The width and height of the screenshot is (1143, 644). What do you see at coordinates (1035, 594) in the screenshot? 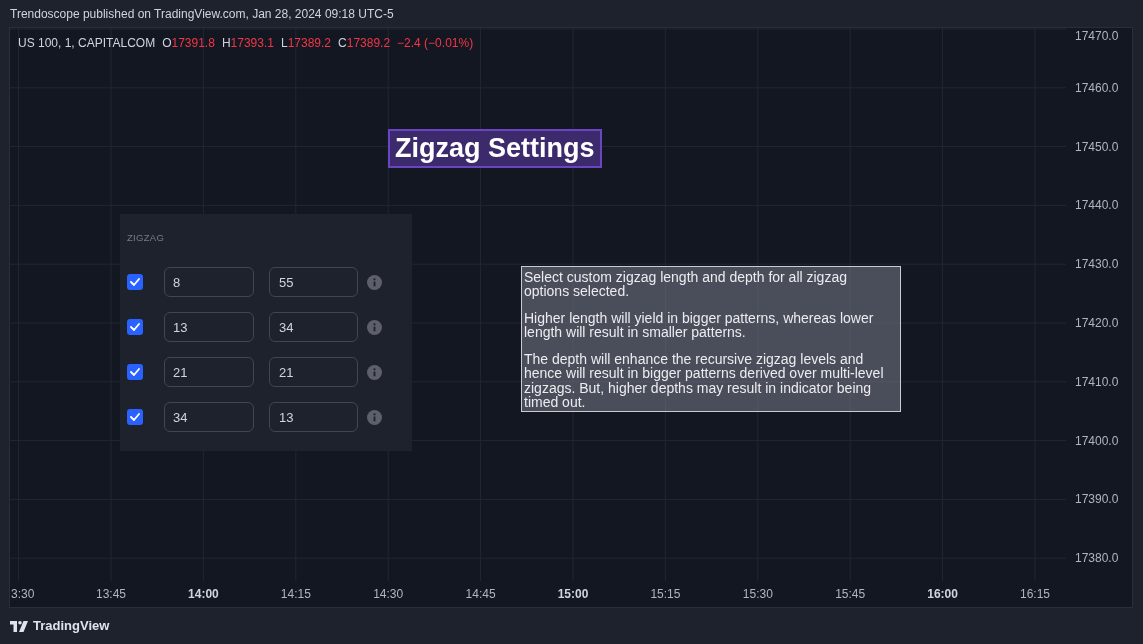
I see `time-label: 16:15` at bounding box center [1035, 594].